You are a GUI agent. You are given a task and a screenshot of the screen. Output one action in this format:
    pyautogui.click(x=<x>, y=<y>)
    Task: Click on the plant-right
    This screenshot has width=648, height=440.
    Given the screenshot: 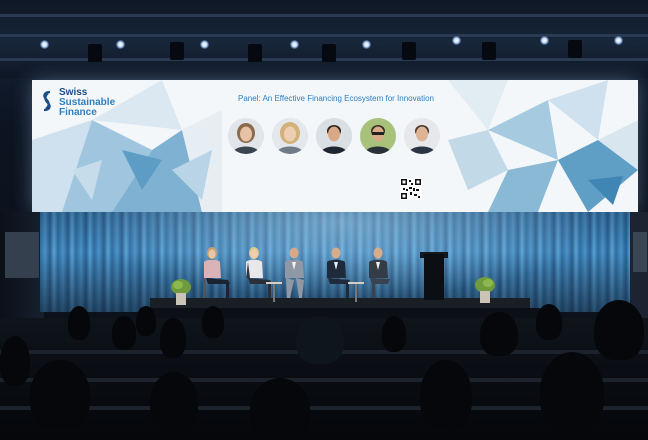 What is the action you would take?
    pyautogui.click(x=485, y=290)
    